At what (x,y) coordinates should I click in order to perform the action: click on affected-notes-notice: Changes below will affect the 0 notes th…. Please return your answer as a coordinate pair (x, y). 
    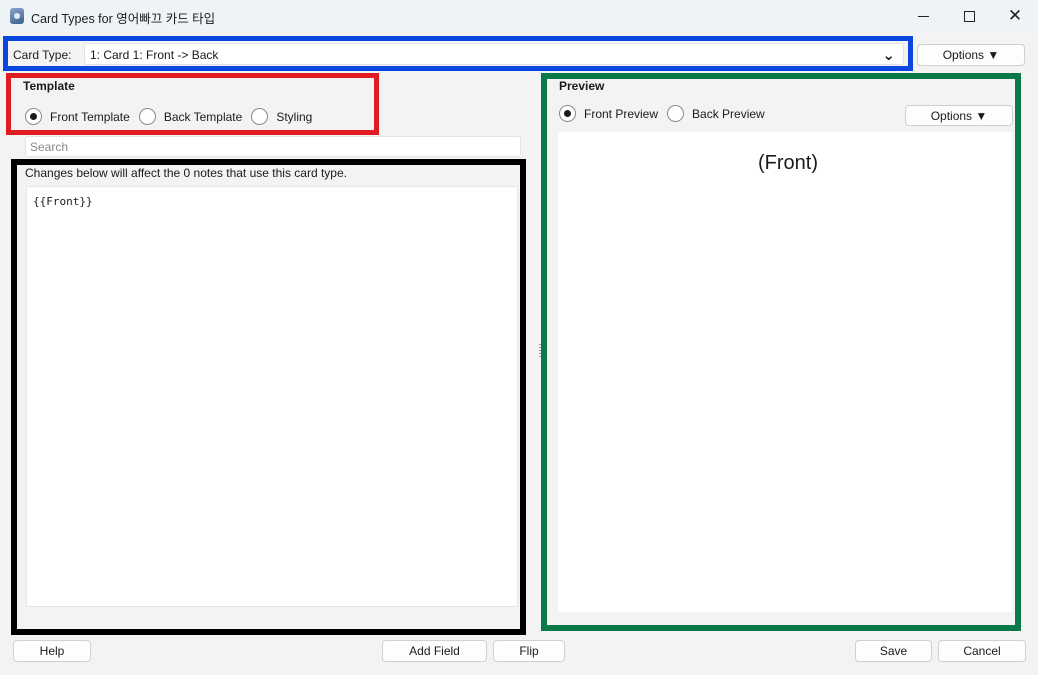
    Looking at the image, I should click on (186, 173).